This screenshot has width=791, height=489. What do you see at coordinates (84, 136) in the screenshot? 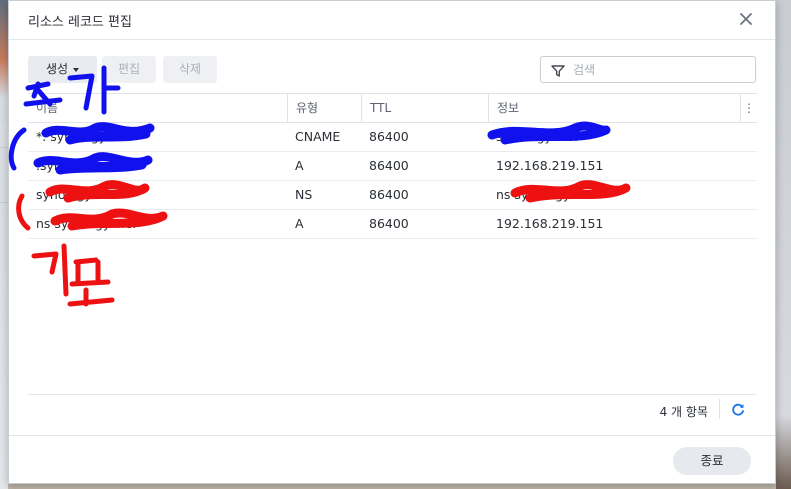
I see `cell-name: *. synology.me.` at bounding box center [84, 136].